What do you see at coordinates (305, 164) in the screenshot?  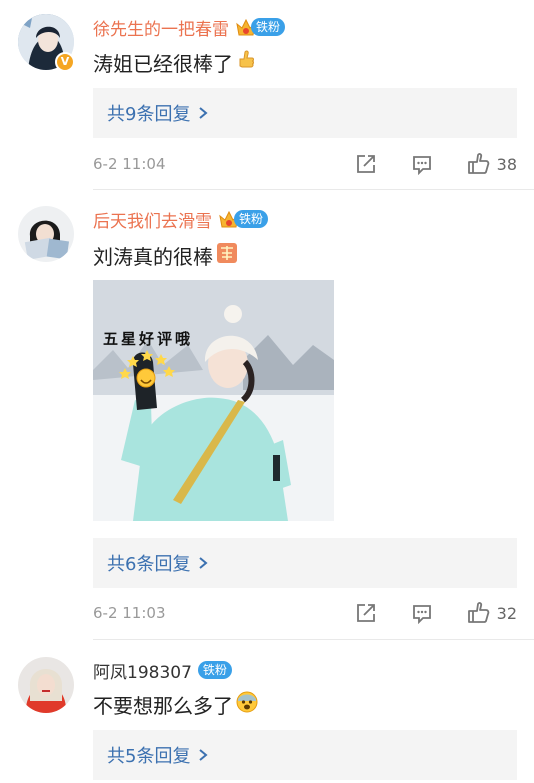 I see `comment-meta: 6-2 11:04 38` at bounding box center [305, 164].